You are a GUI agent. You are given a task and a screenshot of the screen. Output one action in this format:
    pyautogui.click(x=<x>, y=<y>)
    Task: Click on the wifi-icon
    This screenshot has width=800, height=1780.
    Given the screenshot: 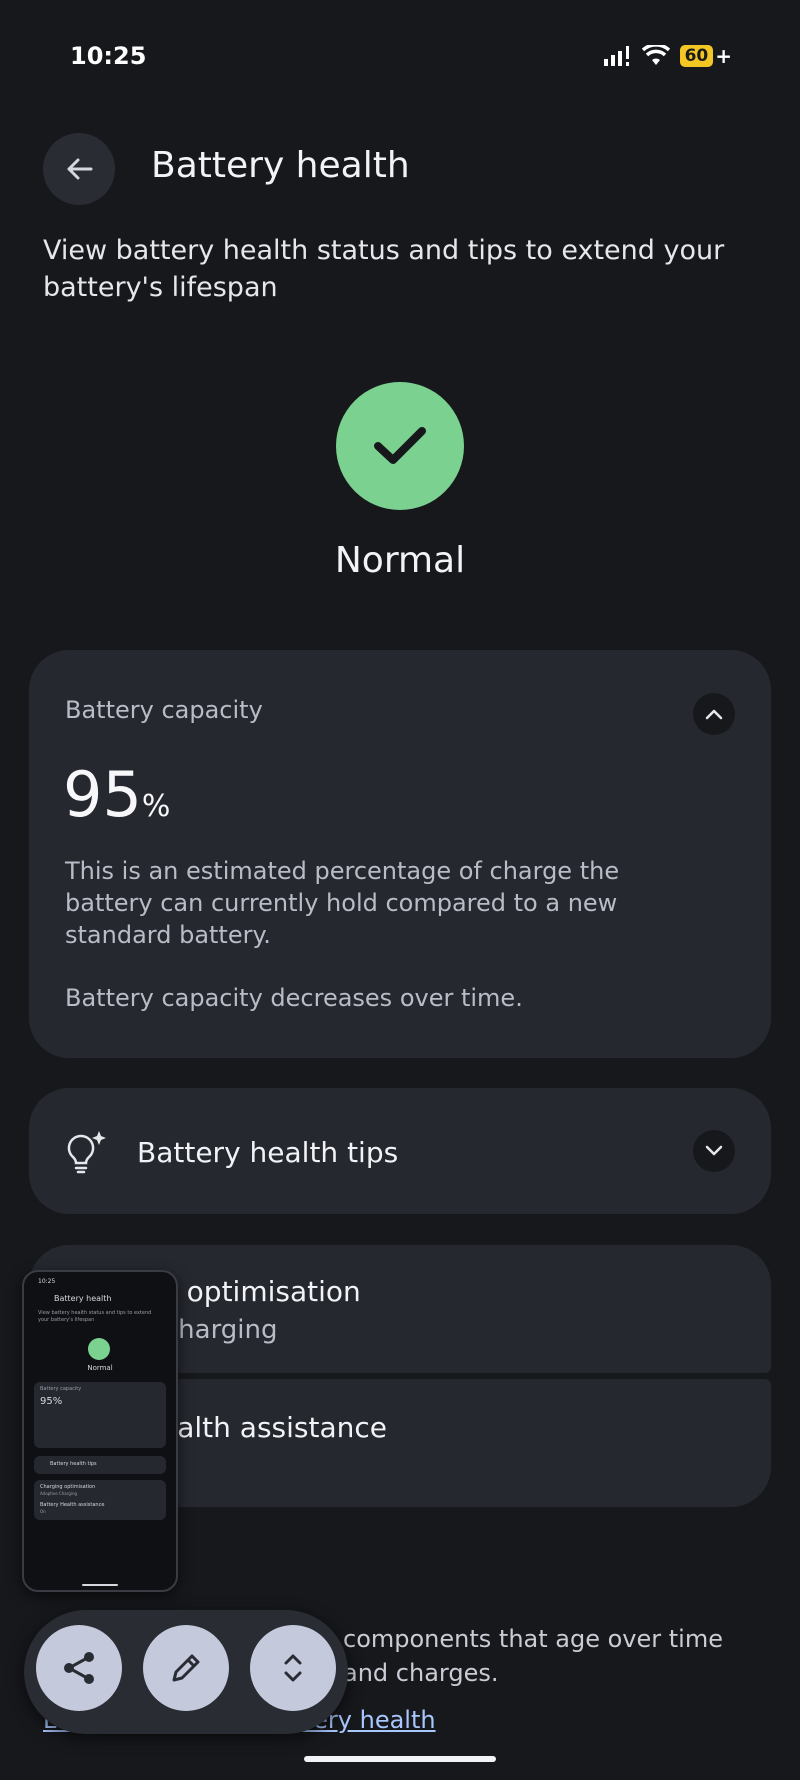 What is the action you would take?
    pyautogui.click(x=655, y=55)
    